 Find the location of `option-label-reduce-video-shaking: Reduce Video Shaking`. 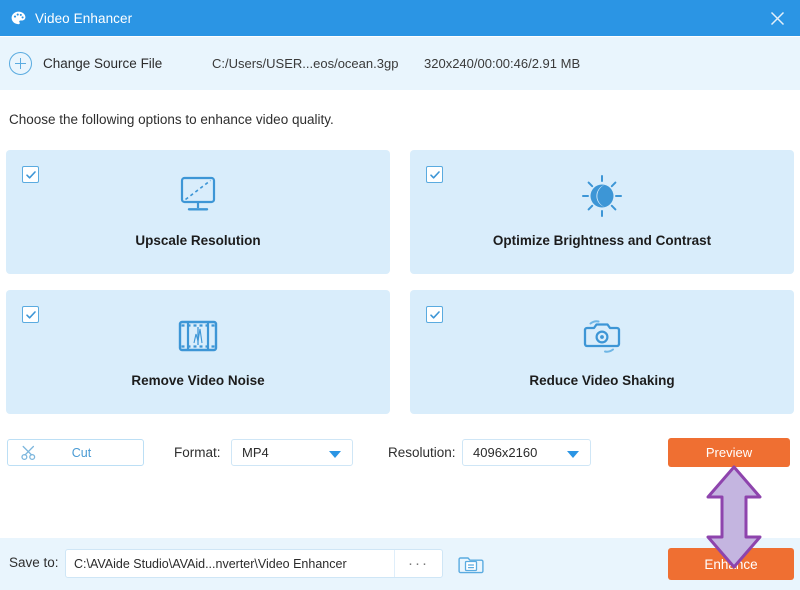

option-label-reduce-video-shaking: Reduce Video Shaking is located at coordinates (602, 380).